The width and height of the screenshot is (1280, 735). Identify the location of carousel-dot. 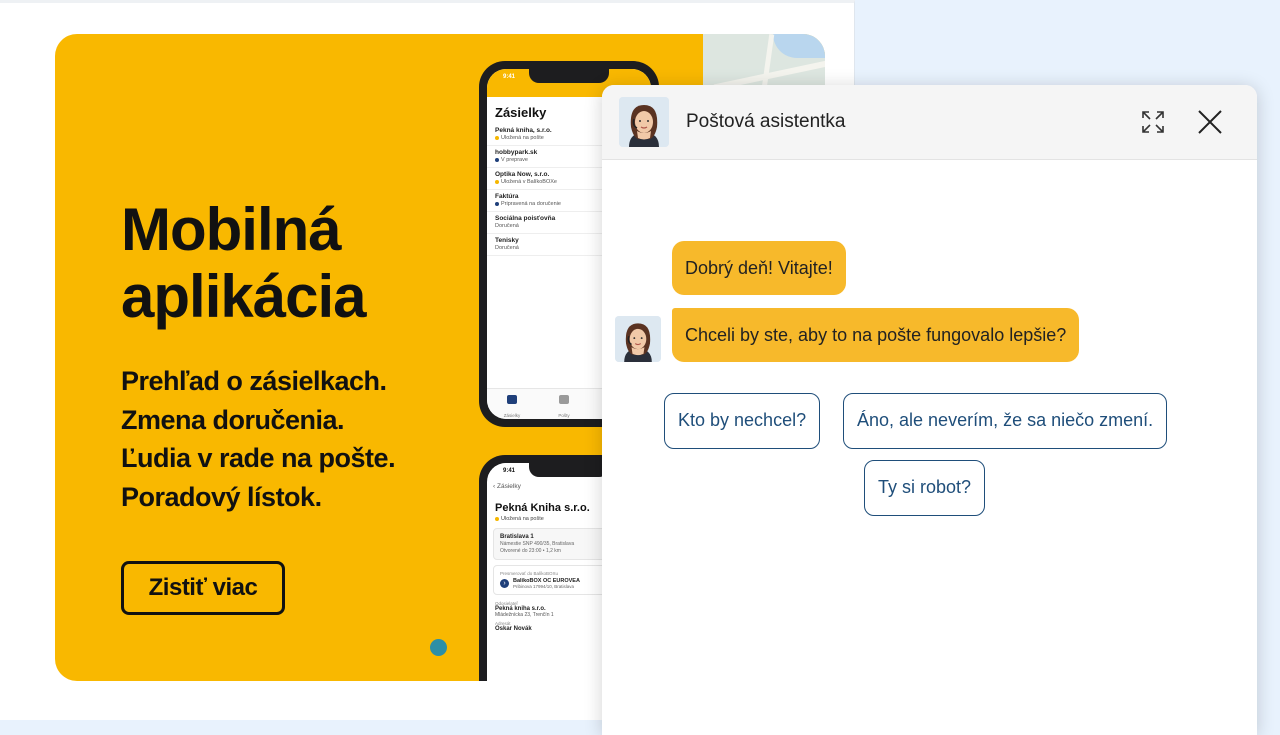
(438, 647).